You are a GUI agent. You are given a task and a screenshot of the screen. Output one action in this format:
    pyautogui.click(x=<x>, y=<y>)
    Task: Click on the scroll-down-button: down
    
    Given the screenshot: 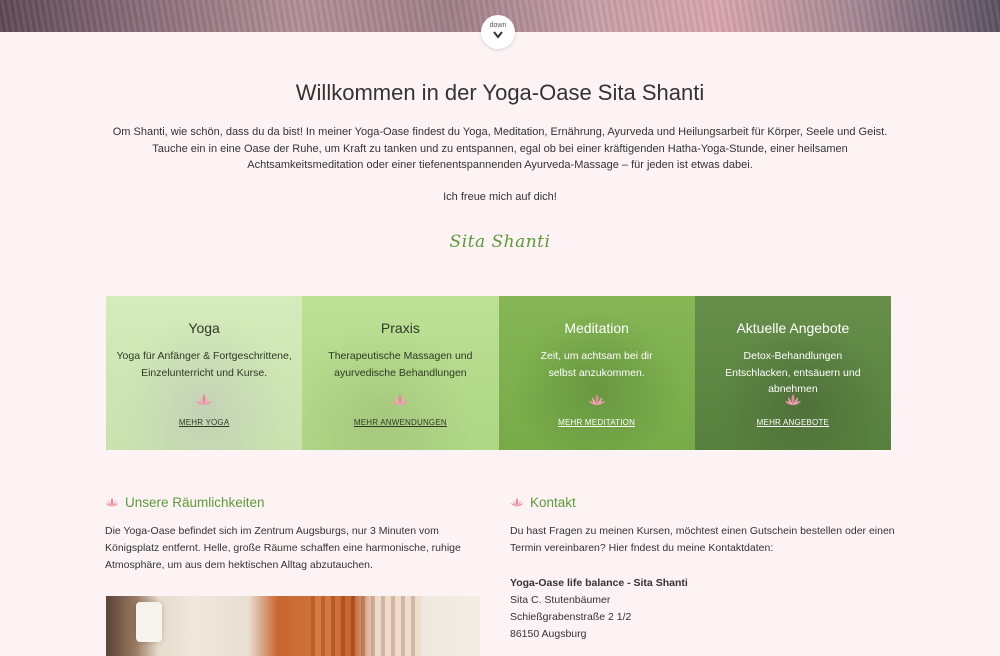 What is the action you would take?
    pyautogui.click(x=498, y=32)
    